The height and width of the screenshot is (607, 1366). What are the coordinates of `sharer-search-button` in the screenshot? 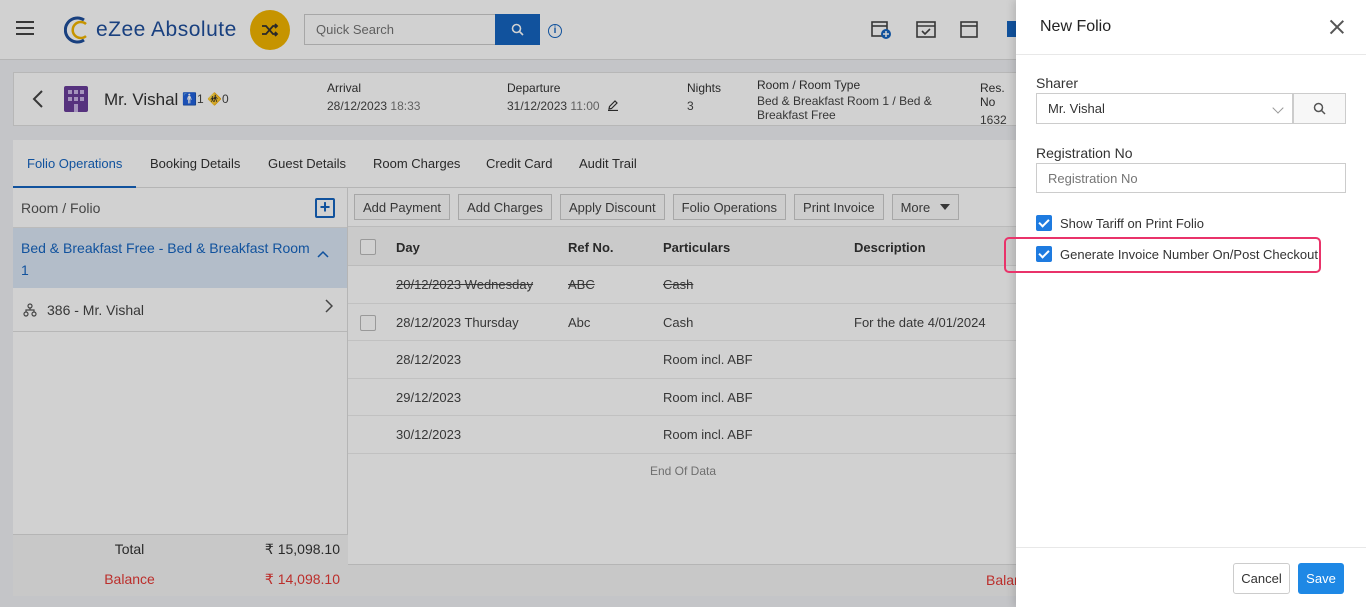 It's located at (1319, 108).